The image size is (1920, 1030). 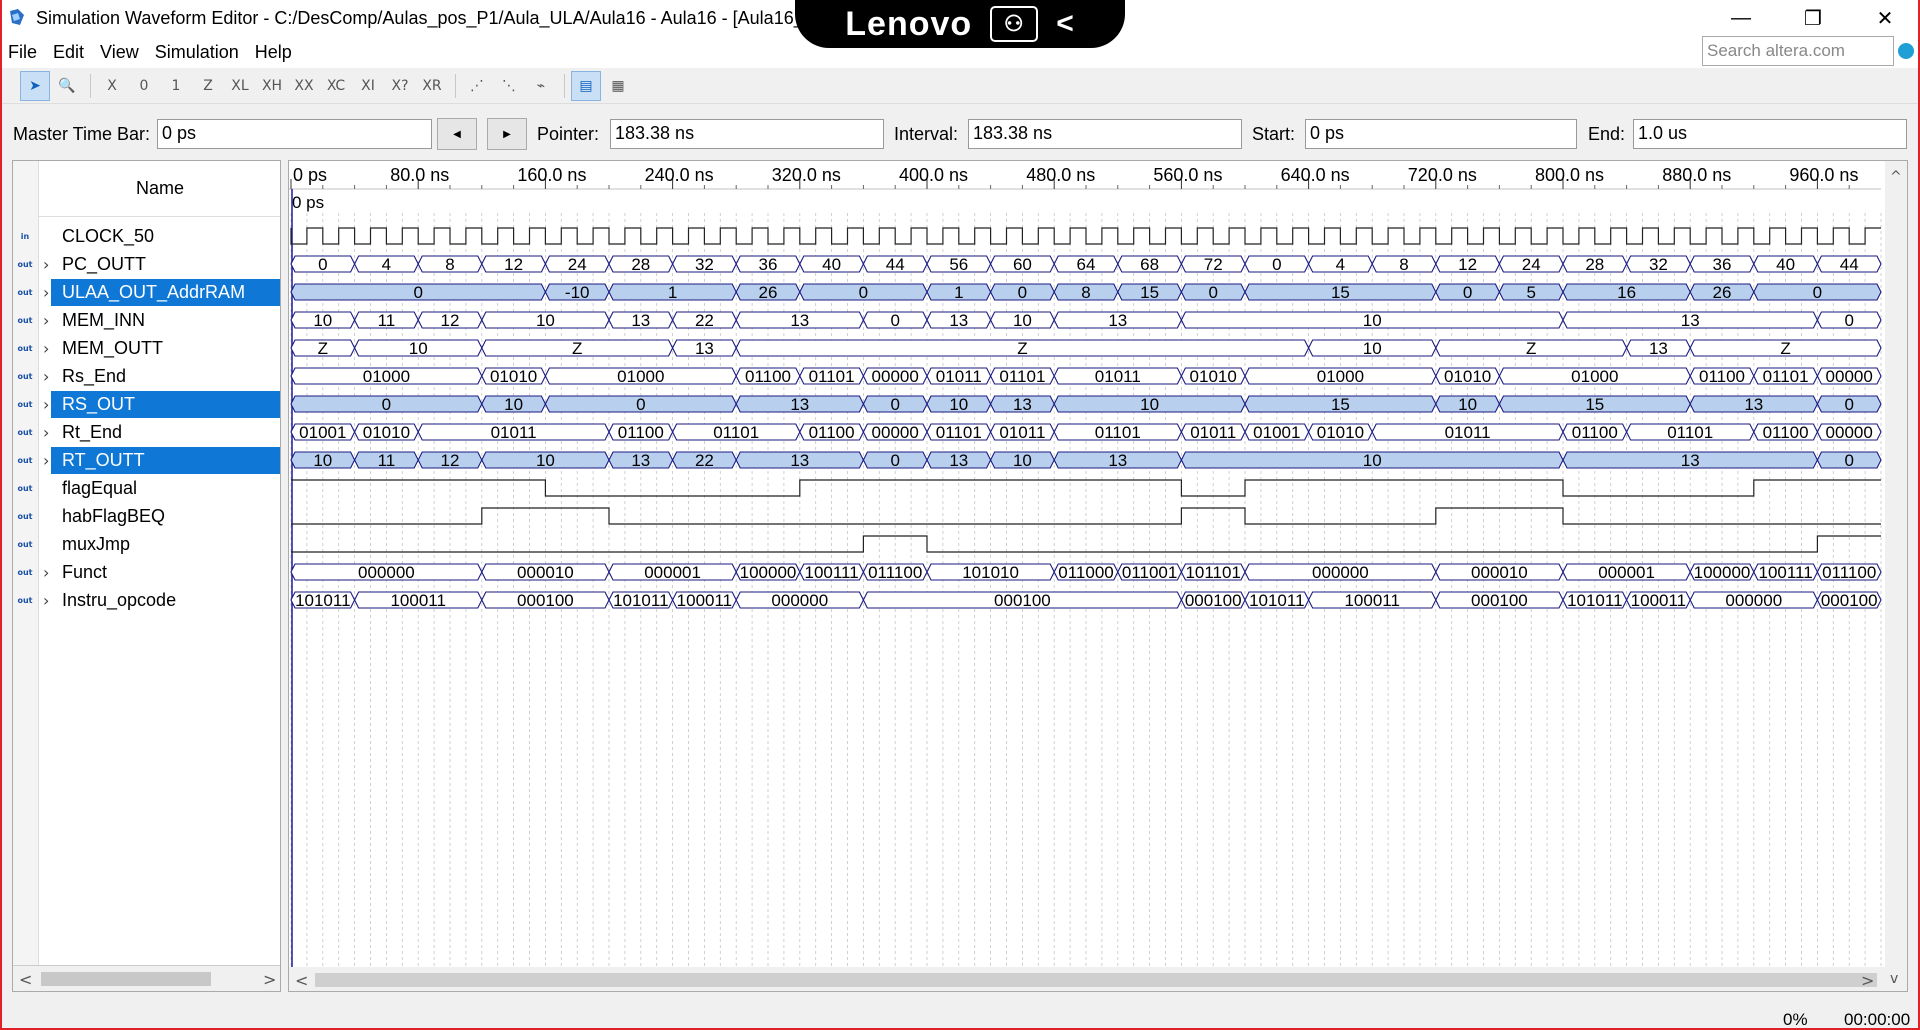 I want to click on signal-row: out › Rt_End, so click(x=146, y=432).